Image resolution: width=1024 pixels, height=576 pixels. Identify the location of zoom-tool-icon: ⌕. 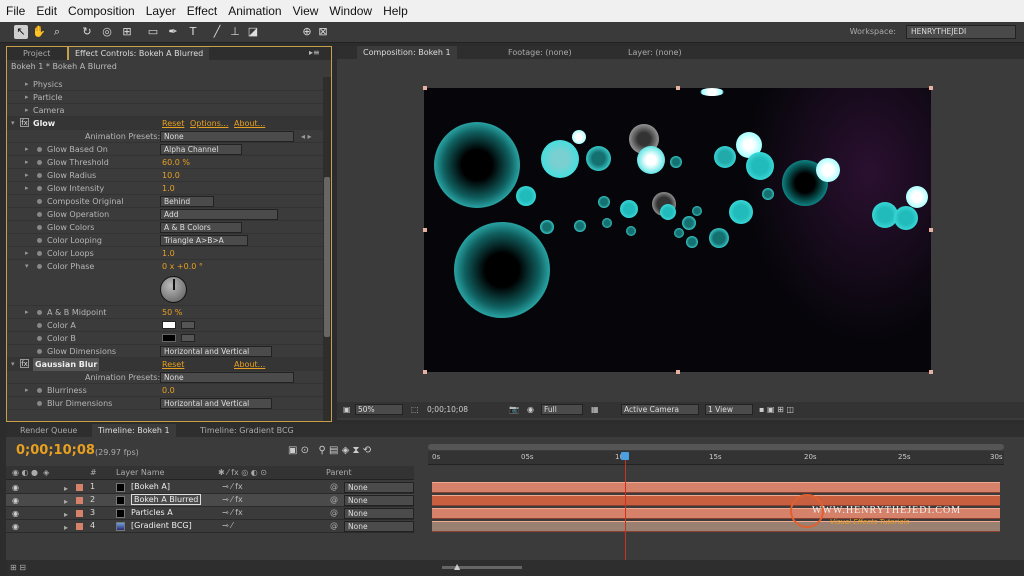
(57, 32).